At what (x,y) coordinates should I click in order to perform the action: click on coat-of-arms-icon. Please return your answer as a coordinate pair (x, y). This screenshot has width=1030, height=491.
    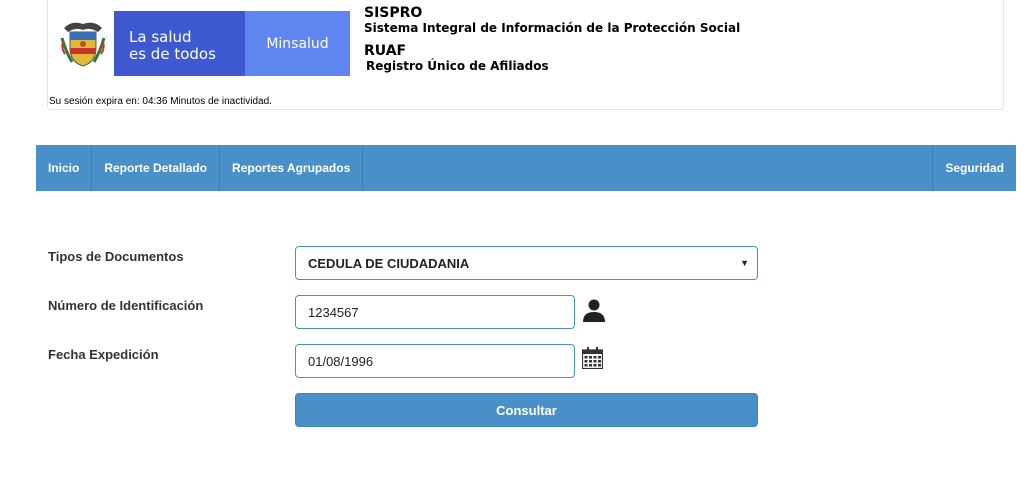
    Looking at the image, I should click on (83, 44).